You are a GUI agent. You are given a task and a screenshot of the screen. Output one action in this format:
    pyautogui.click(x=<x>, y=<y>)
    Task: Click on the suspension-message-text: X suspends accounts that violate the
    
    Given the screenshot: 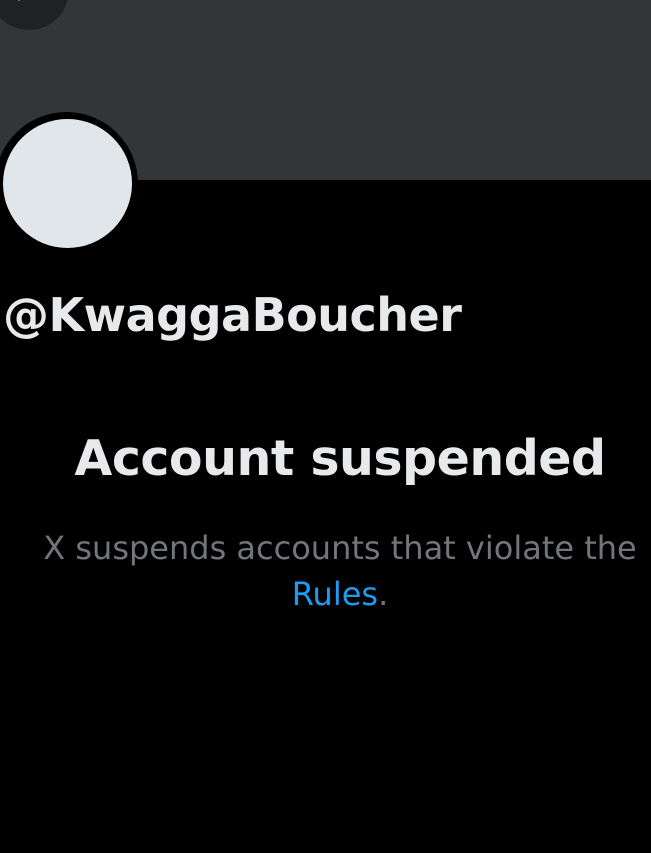 What is the action you would take?
    pyautogui.click(x=340, y=548)
    